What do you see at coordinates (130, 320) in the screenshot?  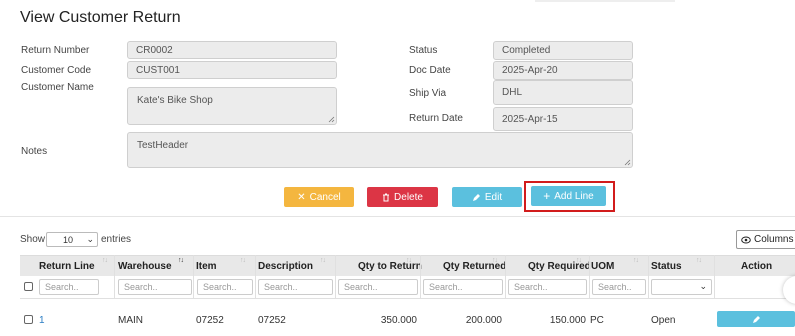 I see `row-warehouse: MAIN` at bounding box center [130, 320].